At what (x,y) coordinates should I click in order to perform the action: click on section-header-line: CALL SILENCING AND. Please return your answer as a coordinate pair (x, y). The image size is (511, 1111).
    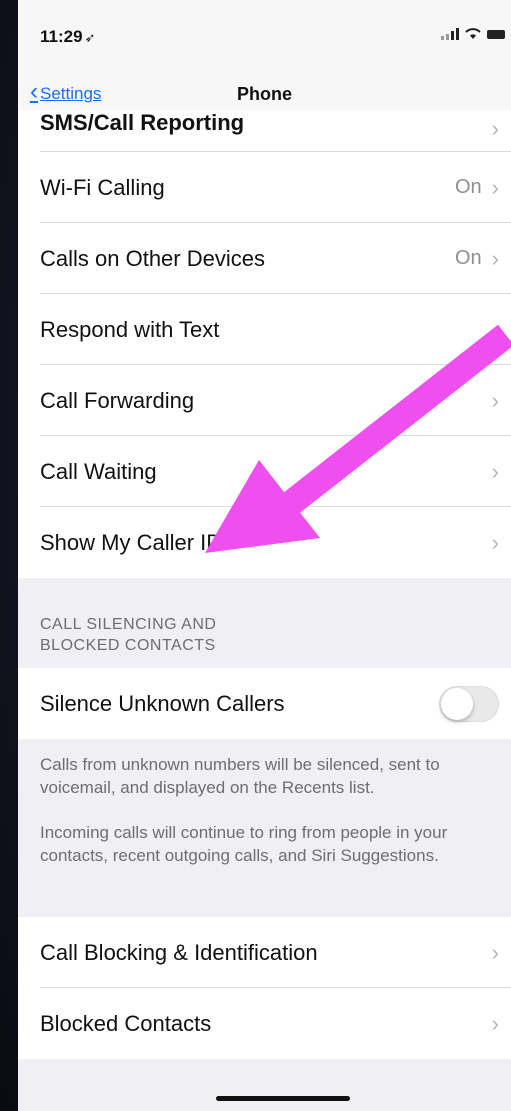
    Looking at the image, I should click on (128, 624).